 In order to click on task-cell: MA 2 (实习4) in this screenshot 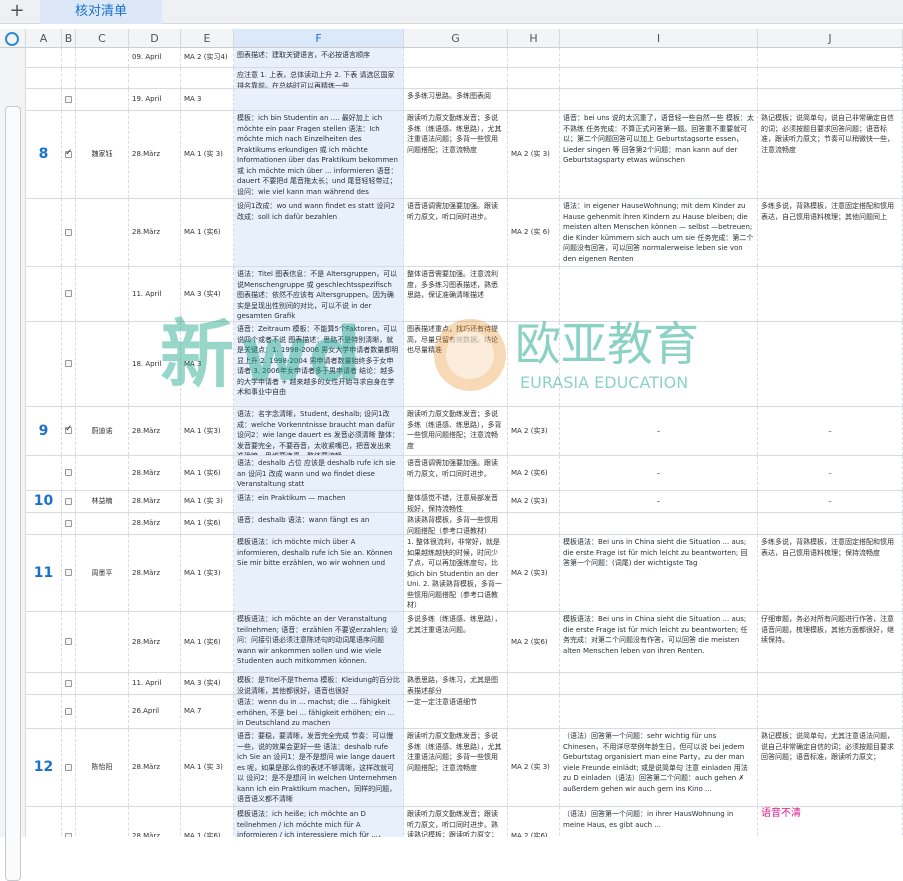, I will do `click(207, 57)`.